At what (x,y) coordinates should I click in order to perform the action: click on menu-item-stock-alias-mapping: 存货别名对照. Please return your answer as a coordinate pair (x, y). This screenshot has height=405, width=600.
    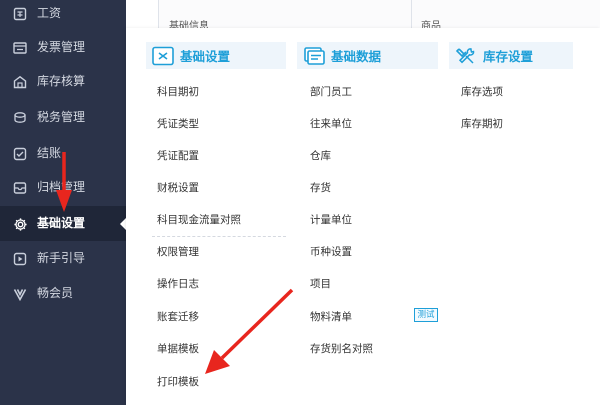
    Looking at the image, I should click on (341, 349).